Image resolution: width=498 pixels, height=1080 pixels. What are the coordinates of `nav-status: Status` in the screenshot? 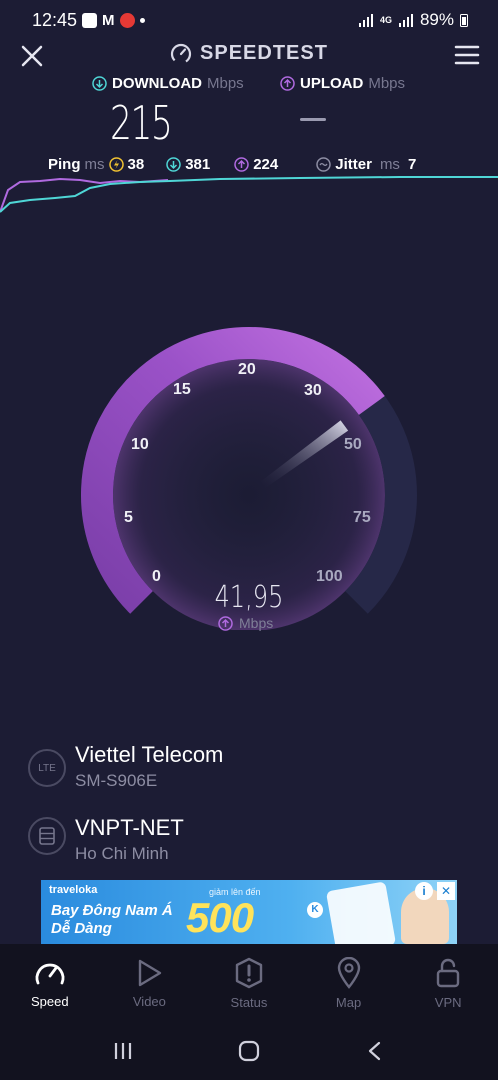 It's located at (249, 983).